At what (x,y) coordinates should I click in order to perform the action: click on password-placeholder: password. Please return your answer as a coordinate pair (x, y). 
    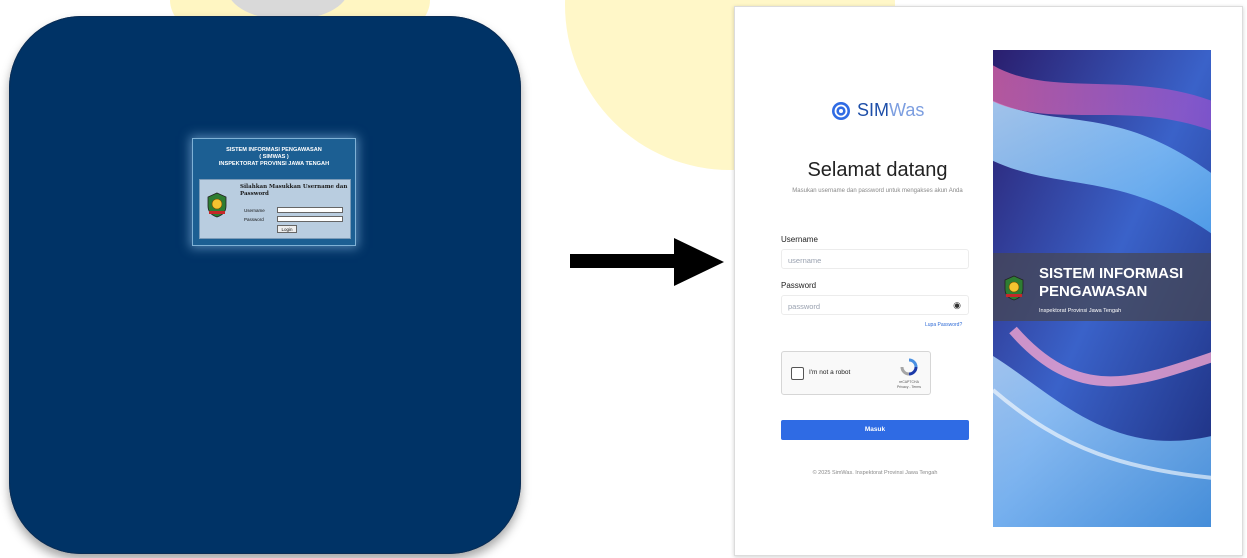
    Looking at the image, I should click on (804, 306).